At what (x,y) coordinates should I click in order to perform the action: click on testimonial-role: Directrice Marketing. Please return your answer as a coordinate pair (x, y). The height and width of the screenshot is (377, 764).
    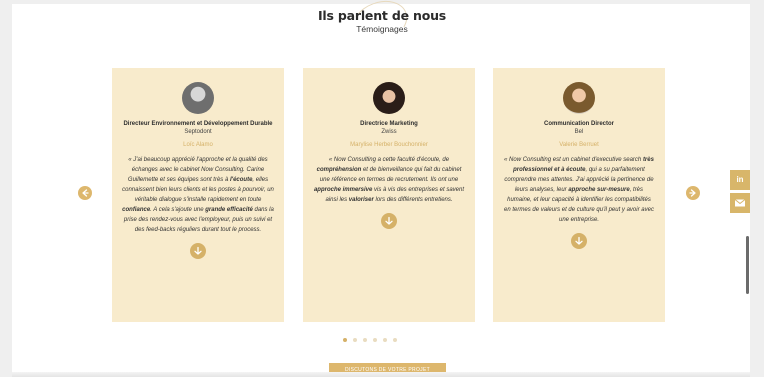
    Looking at the image, I should click on (389, 124).